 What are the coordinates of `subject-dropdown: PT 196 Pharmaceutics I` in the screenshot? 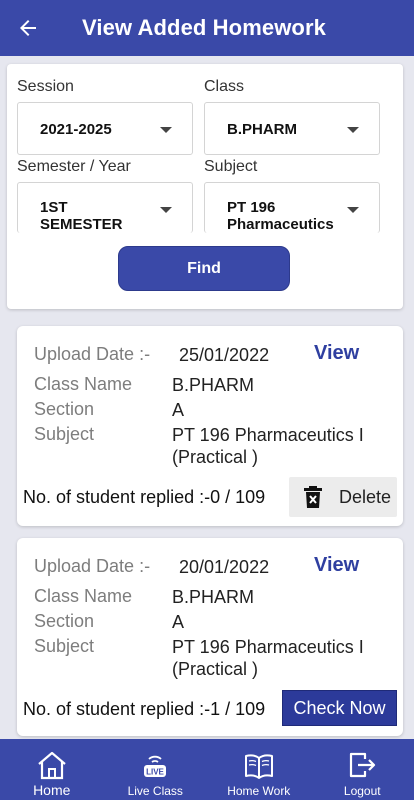 It's located at (292, 207).